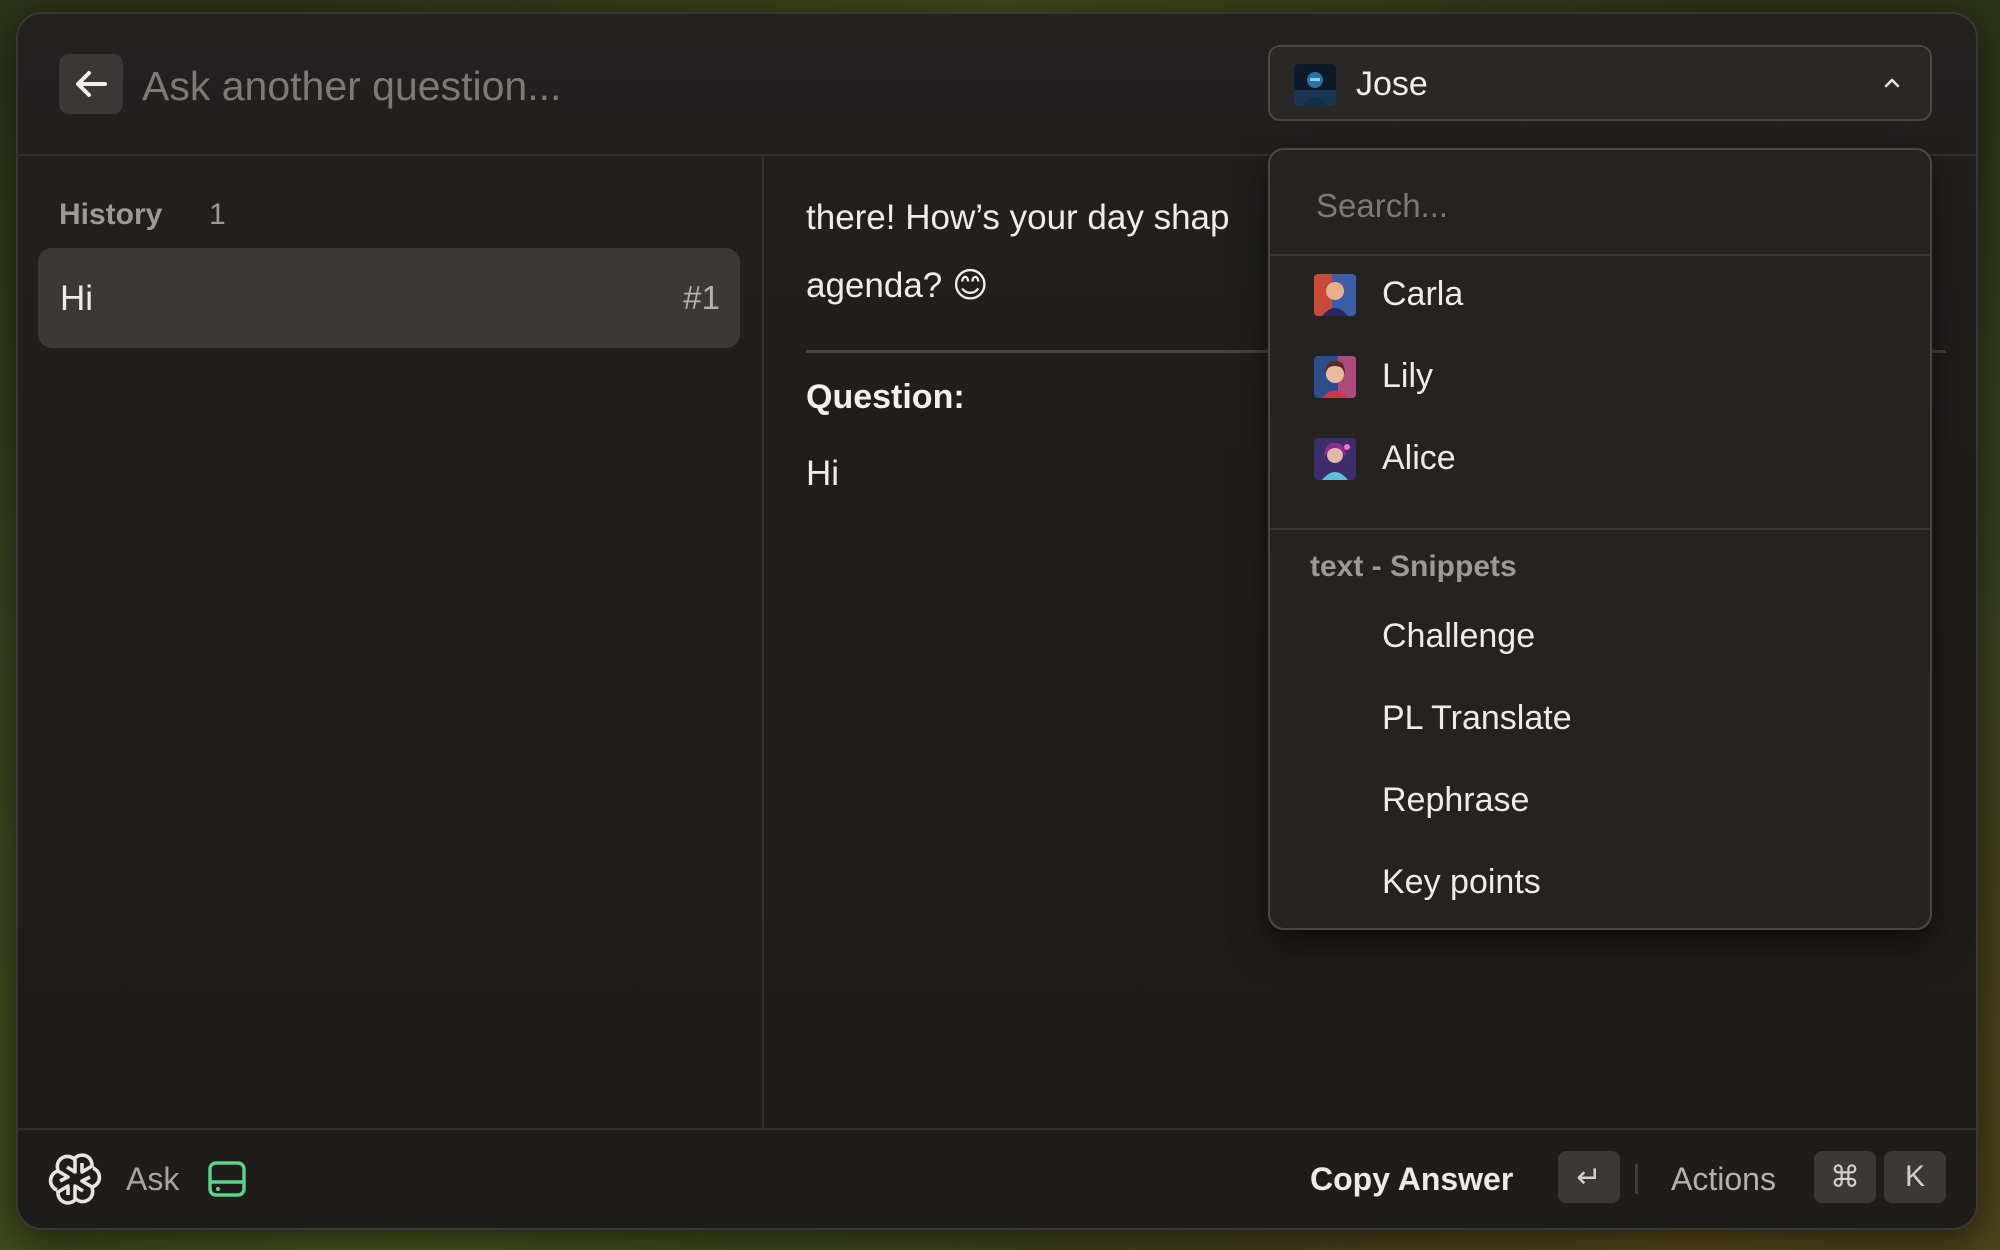  I want to click on history-item-label: Hi, so click(77, 298).